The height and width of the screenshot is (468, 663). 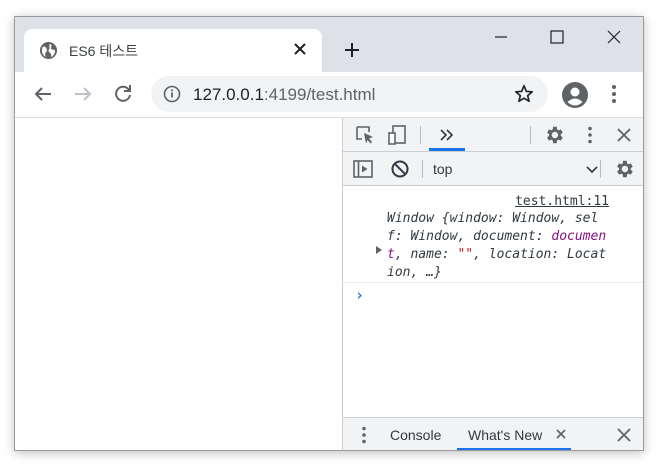 What do you see at coordinates (447, 135) in the screenshot?
I see `more-tabs-icon` at bounding box center [447, 135].